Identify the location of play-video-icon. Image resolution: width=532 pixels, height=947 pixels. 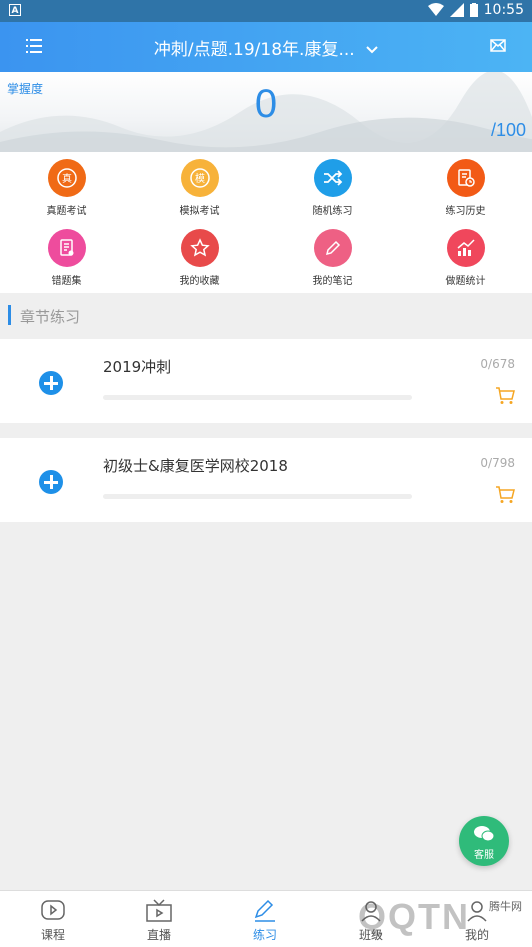
(53, 910).